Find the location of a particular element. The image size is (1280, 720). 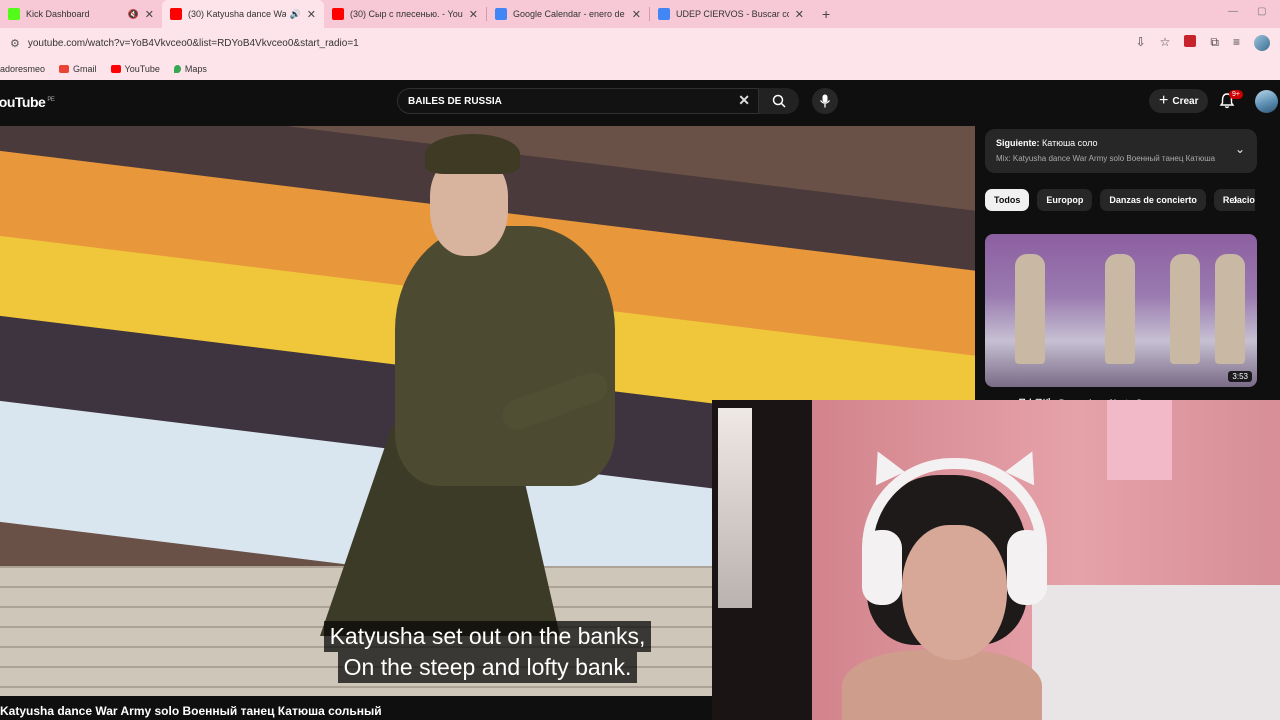

muted-icon: 🔇 is located at coordinates (133, 14).